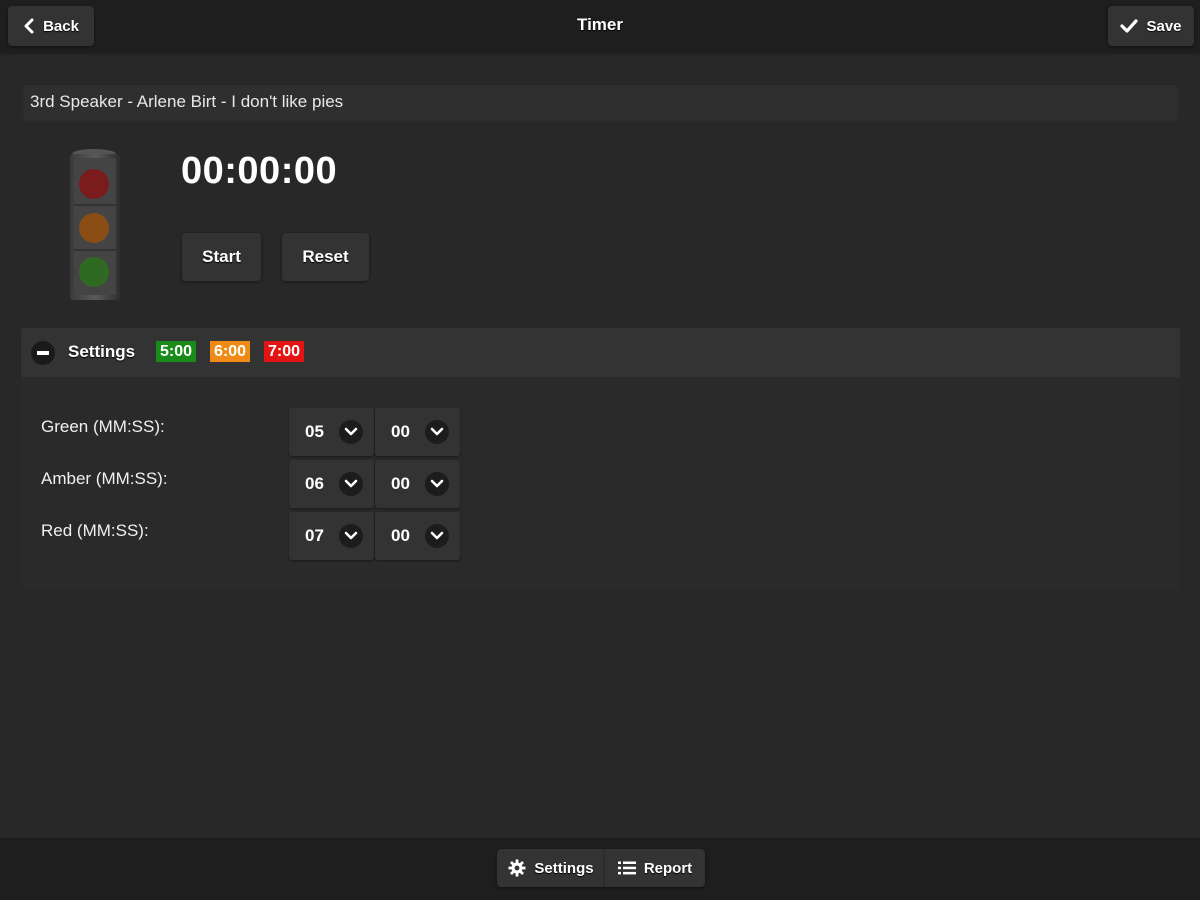  Describe the element at coordinates (259, 171) in the screenshot. I see `timer-display: 00:00:00` at that location.